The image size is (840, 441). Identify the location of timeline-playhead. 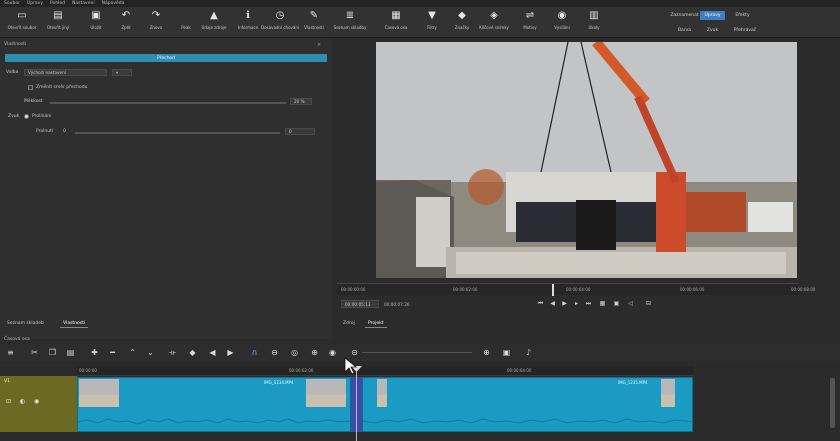
(356, 403).